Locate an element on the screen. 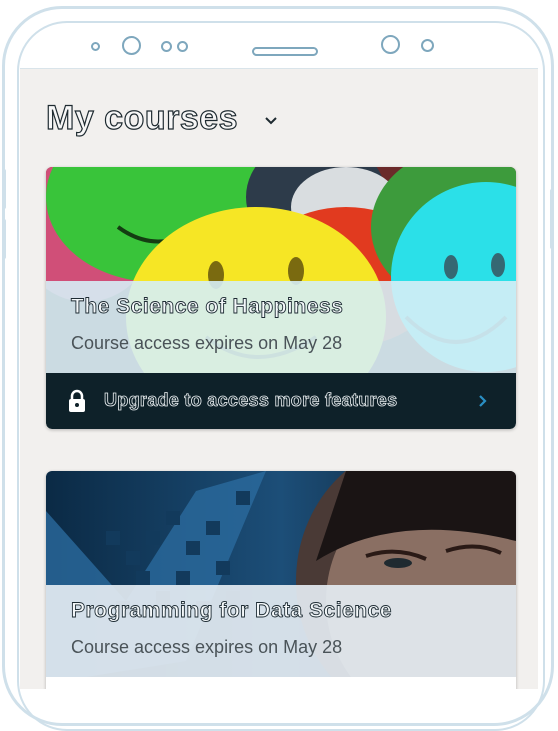 The height and width of the screenshot is (731, 558). courses-header: My courses is located at coordinates (161, 118).